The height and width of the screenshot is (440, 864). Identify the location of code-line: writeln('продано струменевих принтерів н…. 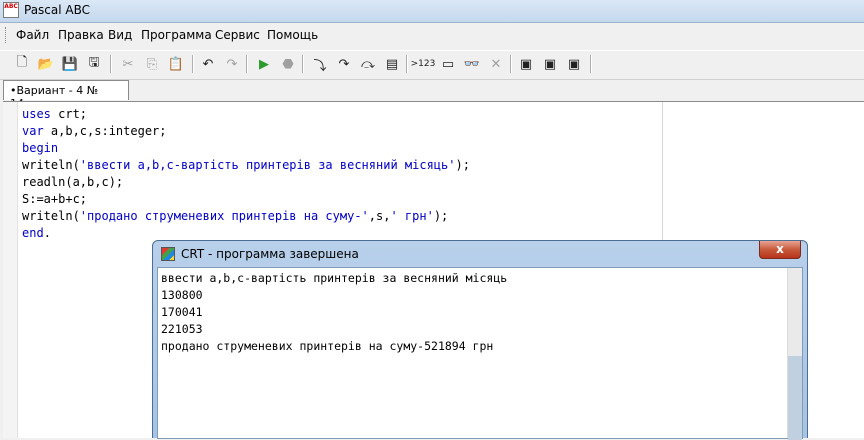
(246, 216).